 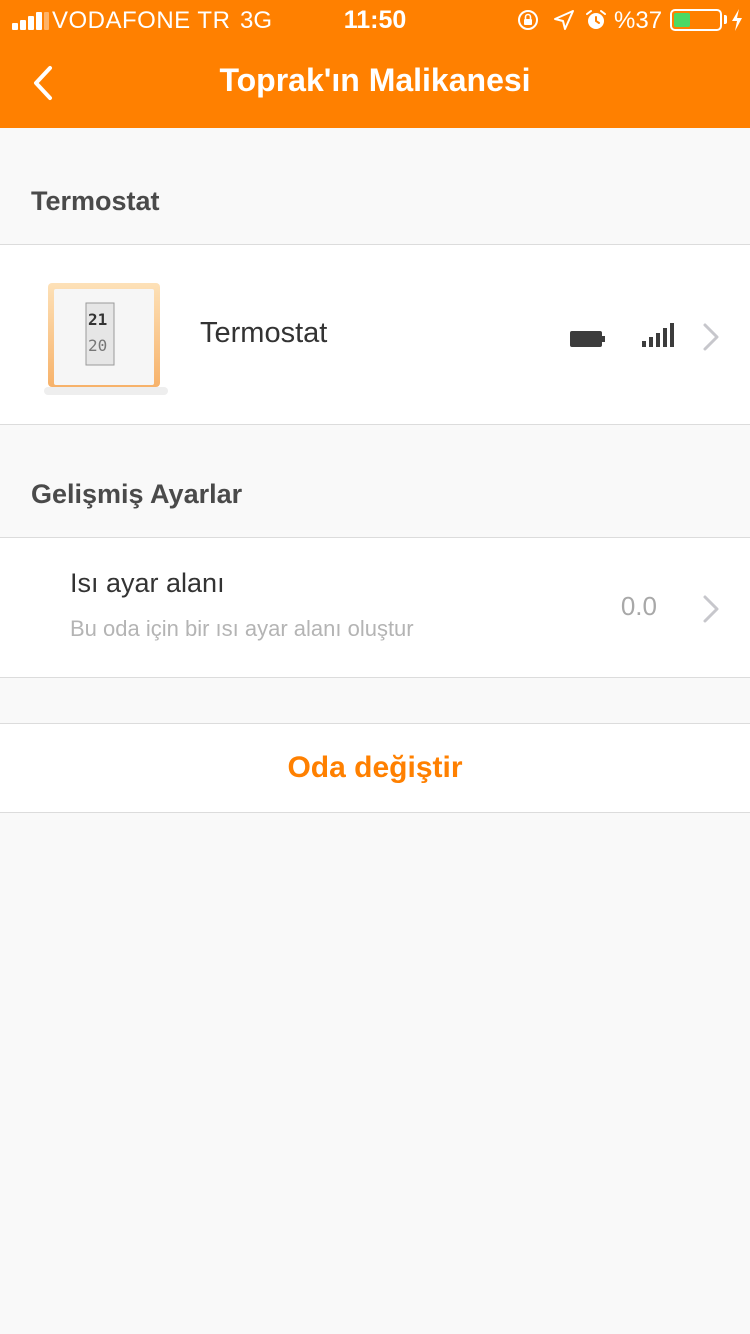 I want to click on change-room-label: Oda değiştir, so click(x=375, y=767).